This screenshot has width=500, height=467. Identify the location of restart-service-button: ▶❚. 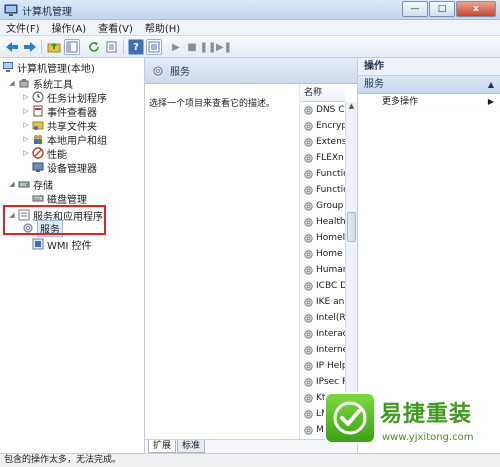
(224, 47).